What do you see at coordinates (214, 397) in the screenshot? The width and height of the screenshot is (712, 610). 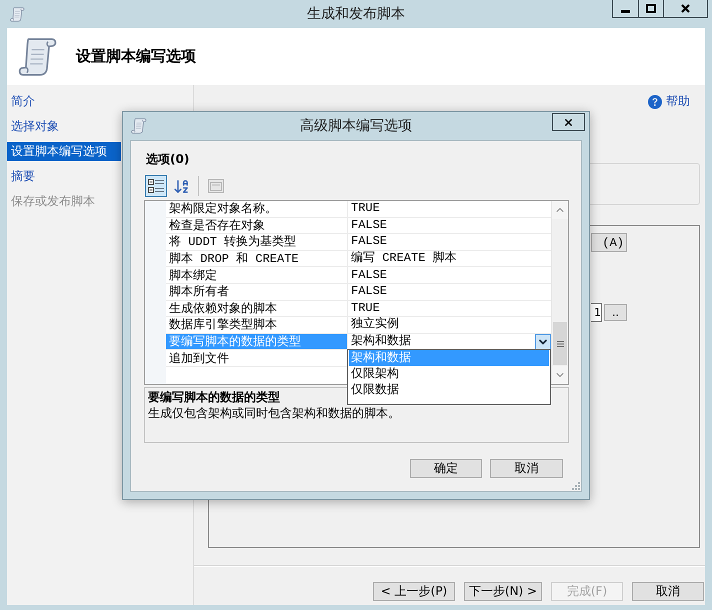 I see `description-title: 要编写脚本的数据的类型` at bounding box center [214, 397].